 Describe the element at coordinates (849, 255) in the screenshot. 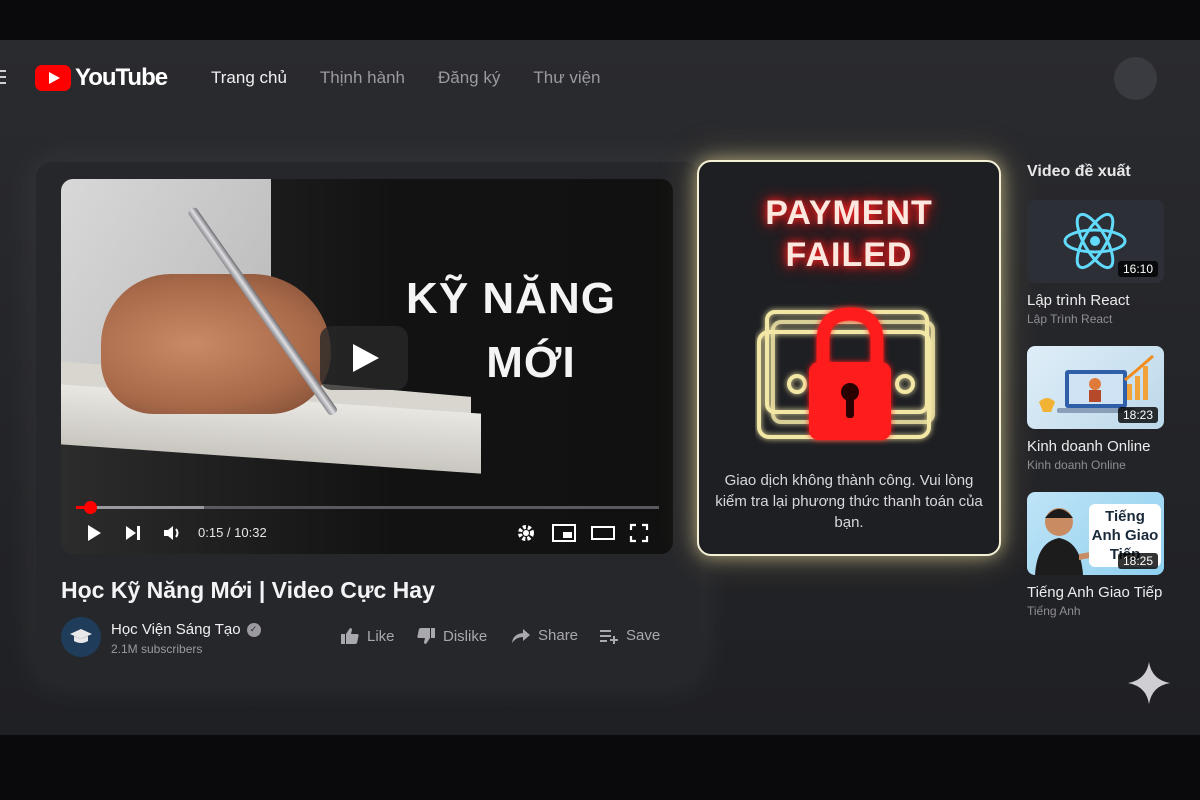

I see `payment-title-line2: FAILED` at that location.